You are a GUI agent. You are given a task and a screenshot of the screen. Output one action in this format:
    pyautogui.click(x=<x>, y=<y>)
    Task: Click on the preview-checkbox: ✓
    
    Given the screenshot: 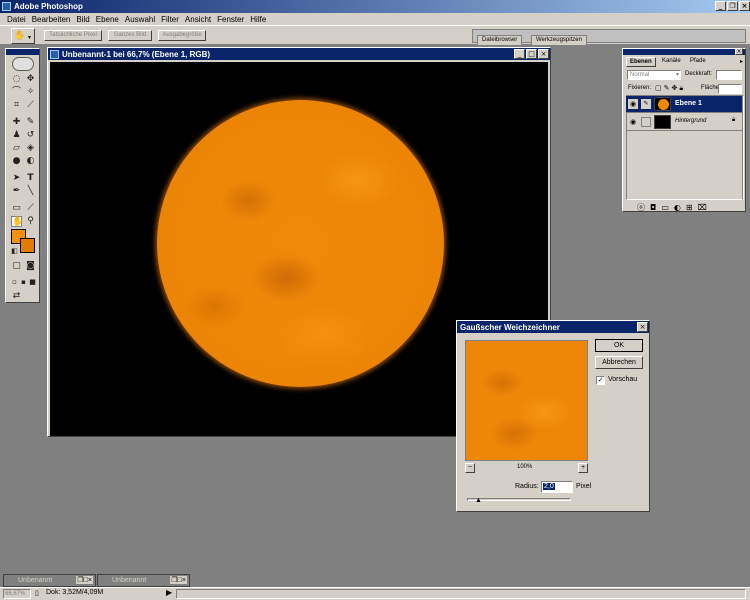 What is the action you would take?
    pyautogui.click(x=600, y=380)
    